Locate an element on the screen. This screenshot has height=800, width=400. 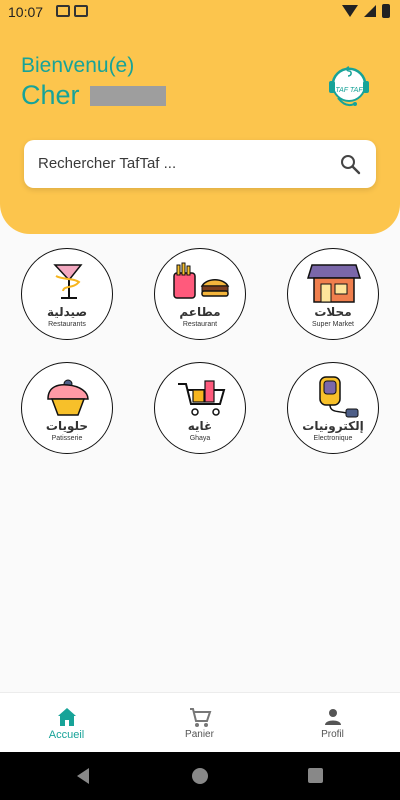
status-time: 10:07 is located at coordinates (26, 12).